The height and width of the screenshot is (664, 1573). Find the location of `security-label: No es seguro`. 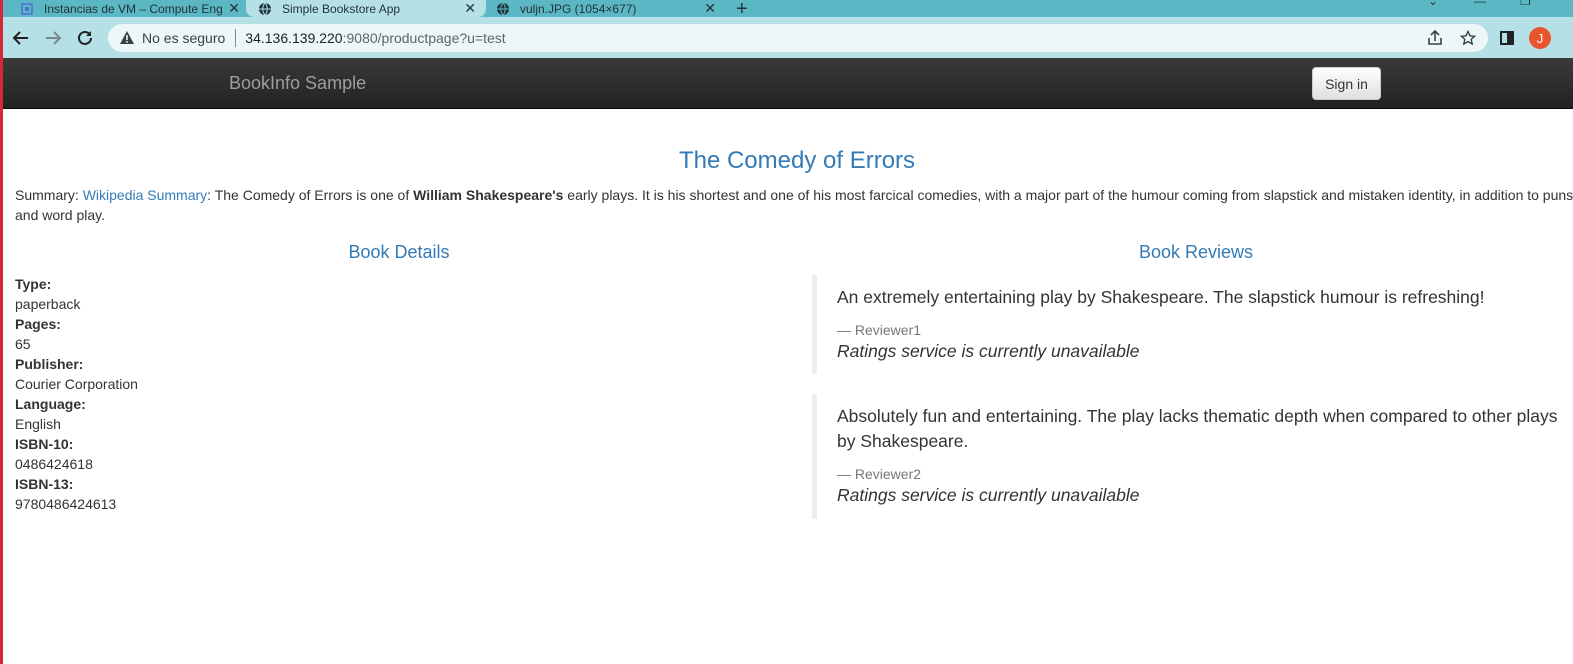

security-label: No es seguro is located at coordinates (183, 38).